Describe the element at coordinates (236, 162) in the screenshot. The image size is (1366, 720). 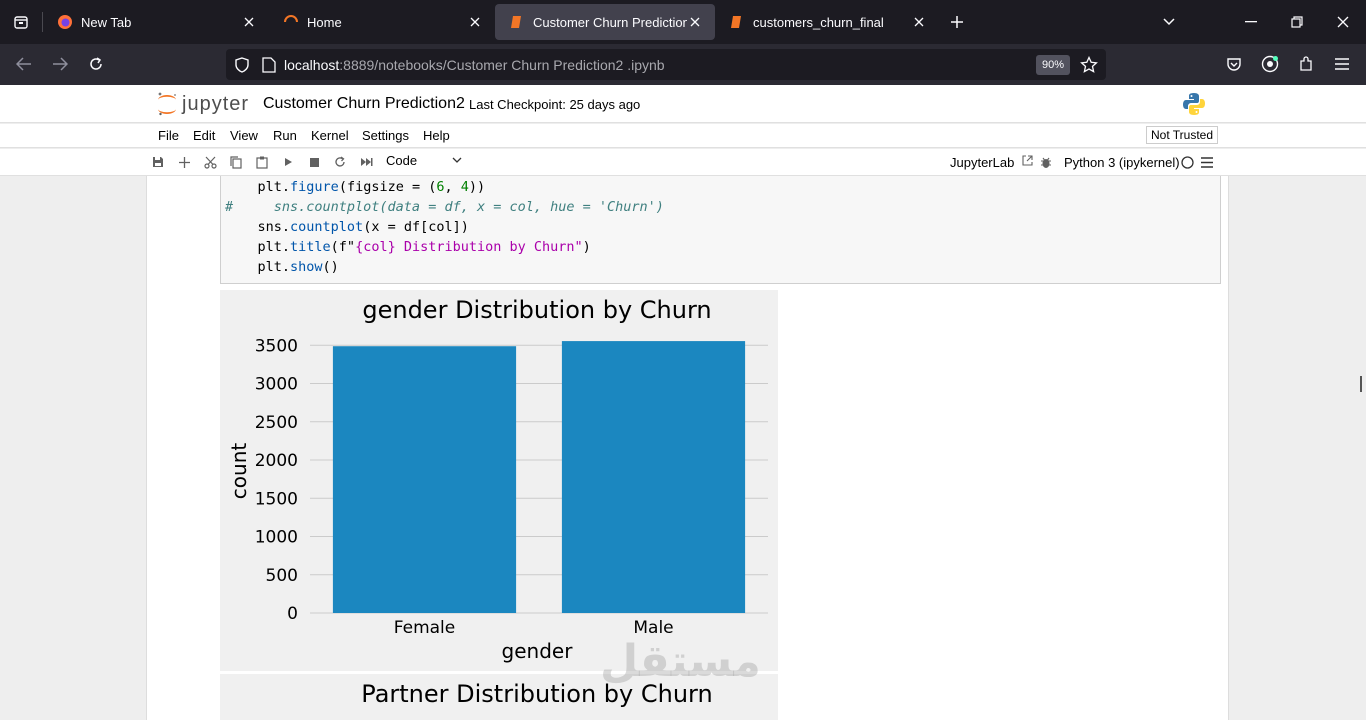
I see `copy-icon` at that location.